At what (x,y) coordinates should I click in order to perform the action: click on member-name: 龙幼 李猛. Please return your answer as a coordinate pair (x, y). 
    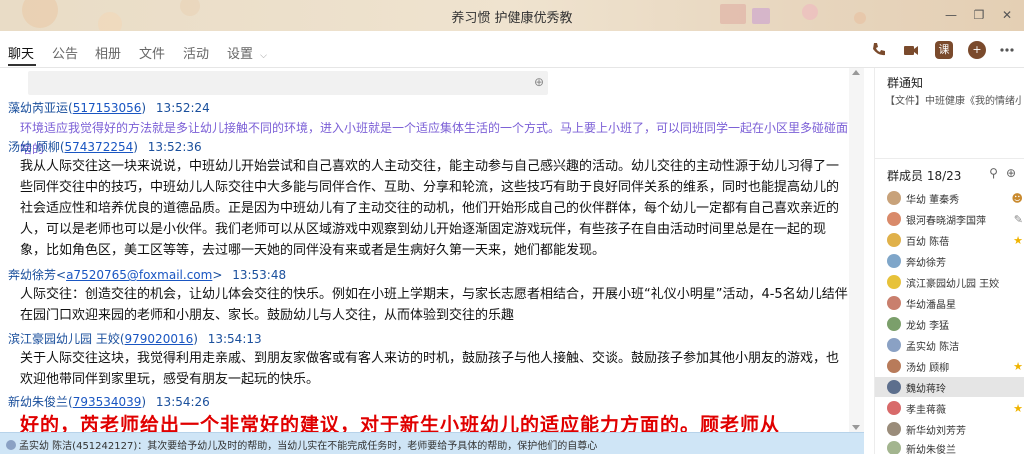
    Looking at the image, I should click on (928, 326).